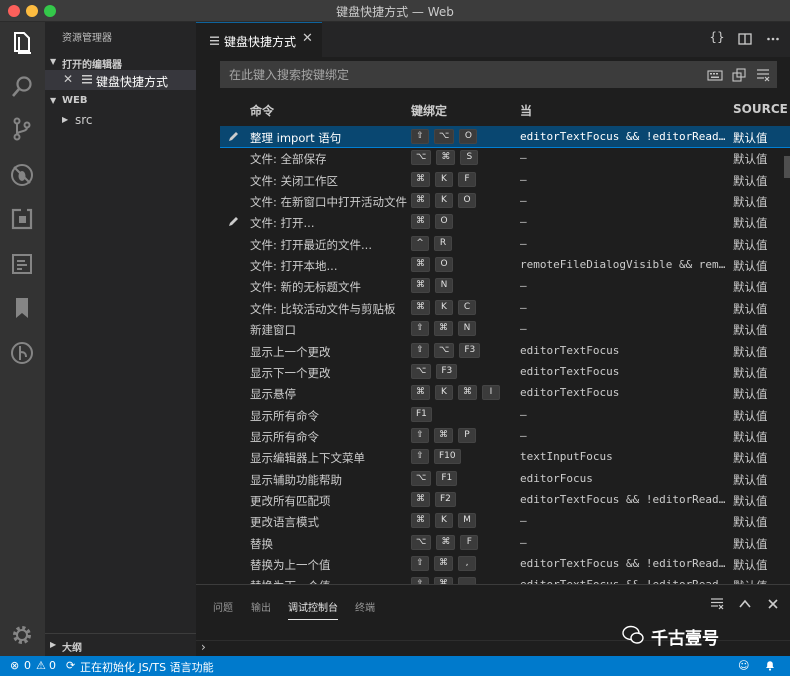 The height and width of the screenshot is (676, 790). I want to click on outline-label: 大纲, so click(72, 648).